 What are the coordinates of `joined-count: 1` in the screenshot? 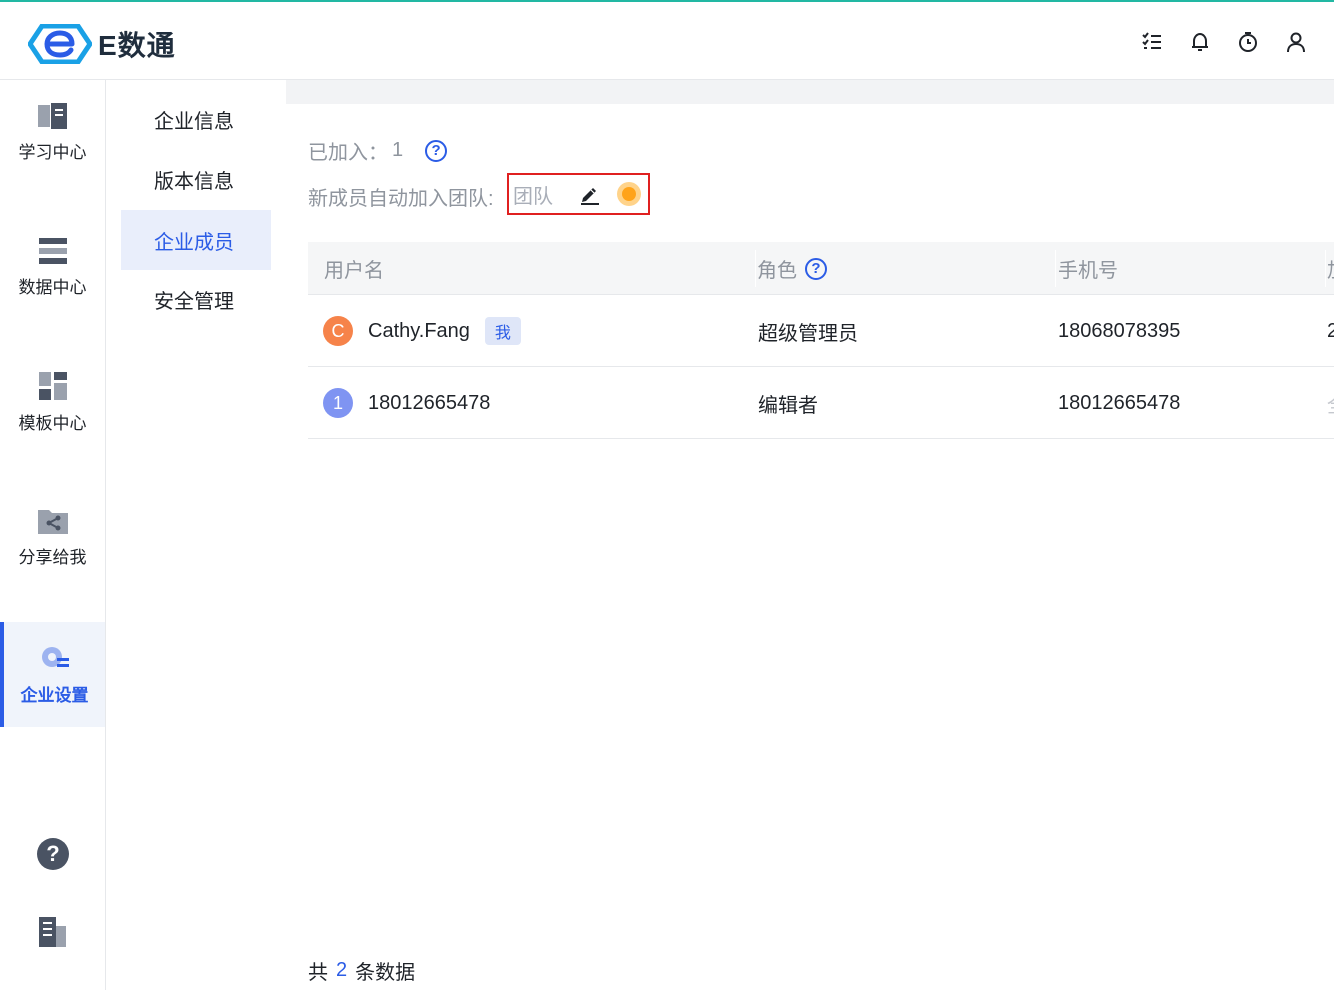 It's located at (398, 150).